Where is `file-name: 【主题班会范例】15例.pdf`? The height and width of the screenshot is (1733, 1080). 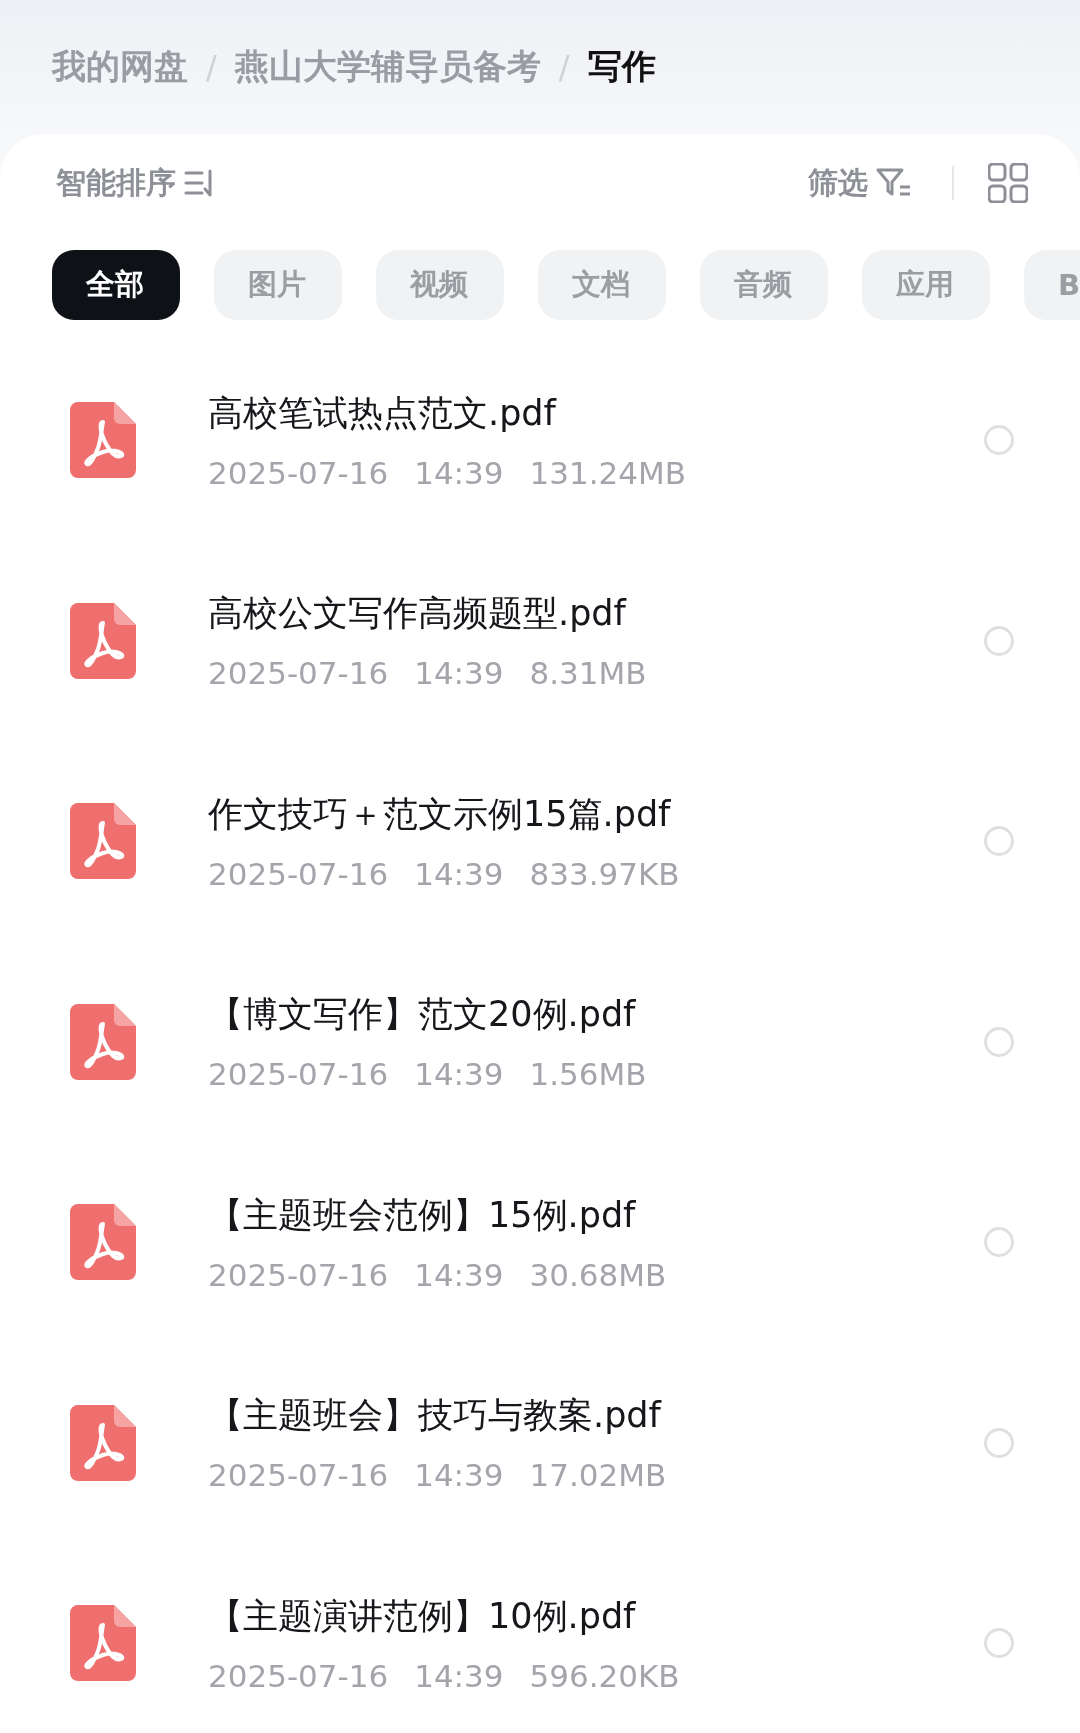
file-name: 【主题班会范例】15例.pdf is located at coordinates (596, 1215).